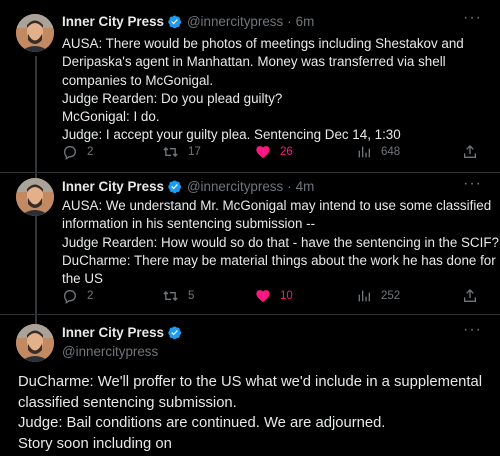 The image size is (500, 456). Describe the element at coordinates (286, 152) in the screenshot. I see `like-count: 26` at that location.